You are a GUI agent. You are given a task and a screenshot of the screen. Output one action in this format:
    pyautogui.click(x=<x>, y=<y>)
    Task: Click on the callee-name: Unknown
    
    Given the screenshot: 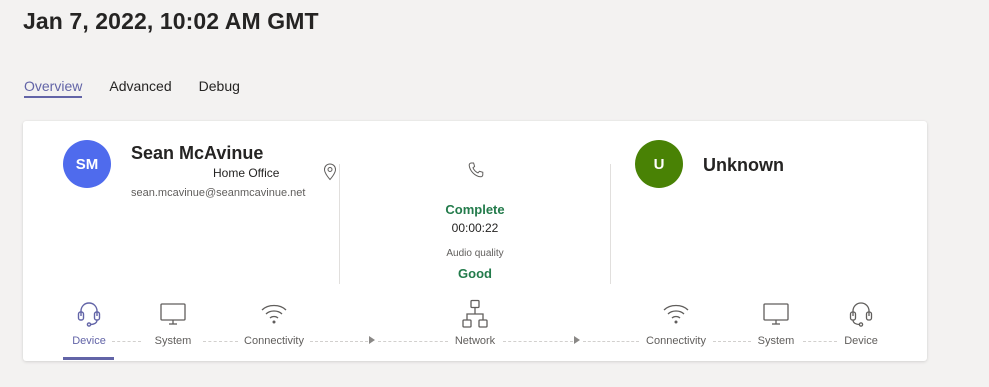 What is the action you would take?
    pyautogui.click(x=743, y=165)
    